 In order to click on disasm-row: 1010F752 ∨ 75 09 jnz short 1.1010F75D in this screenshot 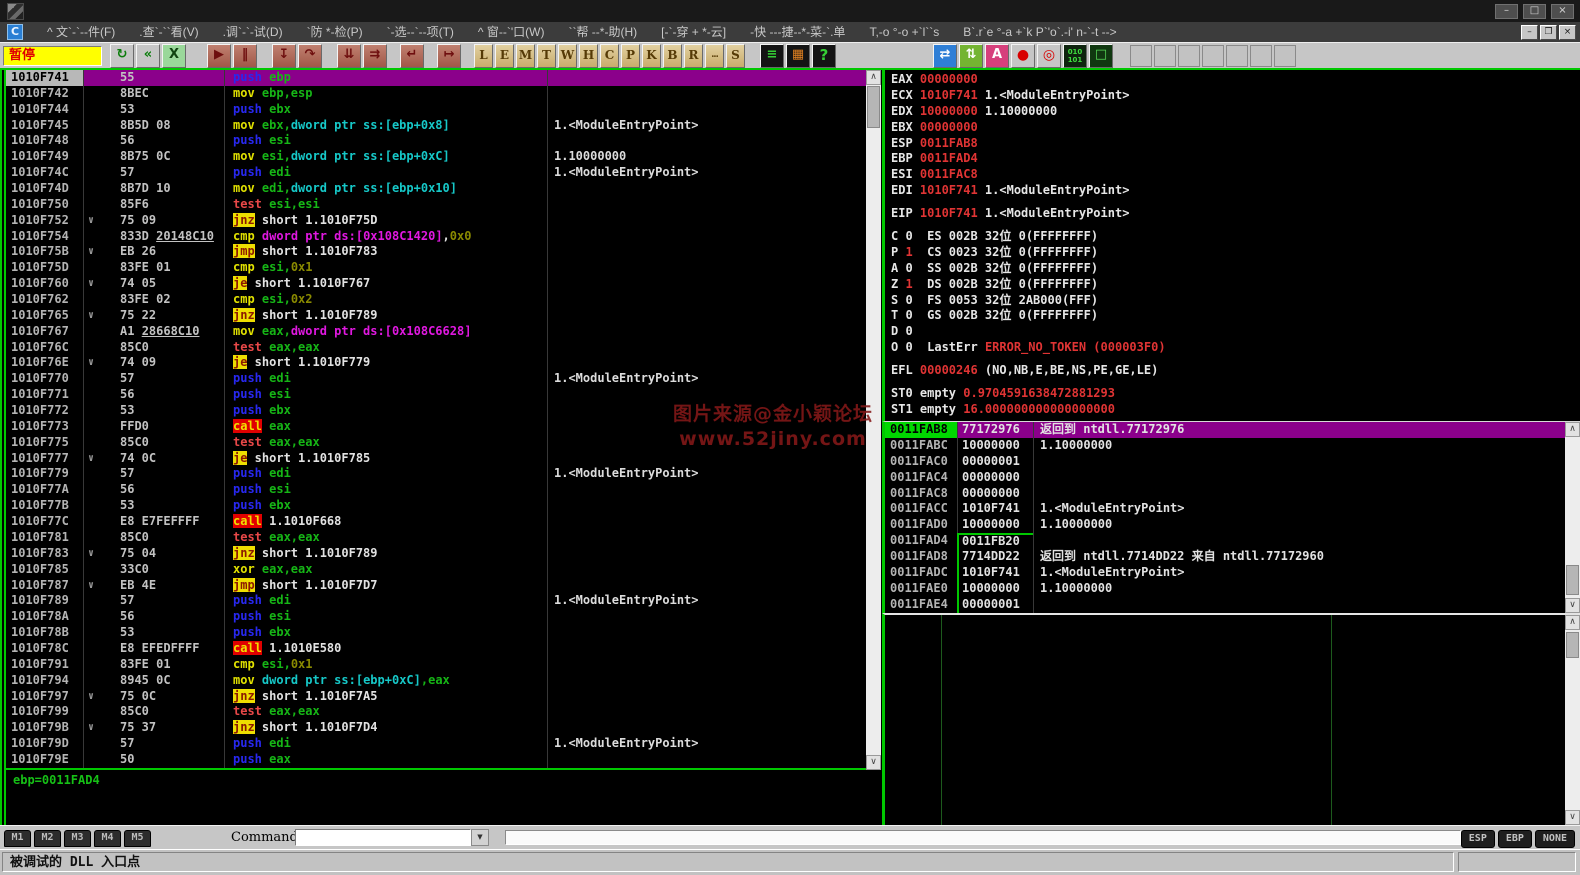, I will do `click(436, 220)`.